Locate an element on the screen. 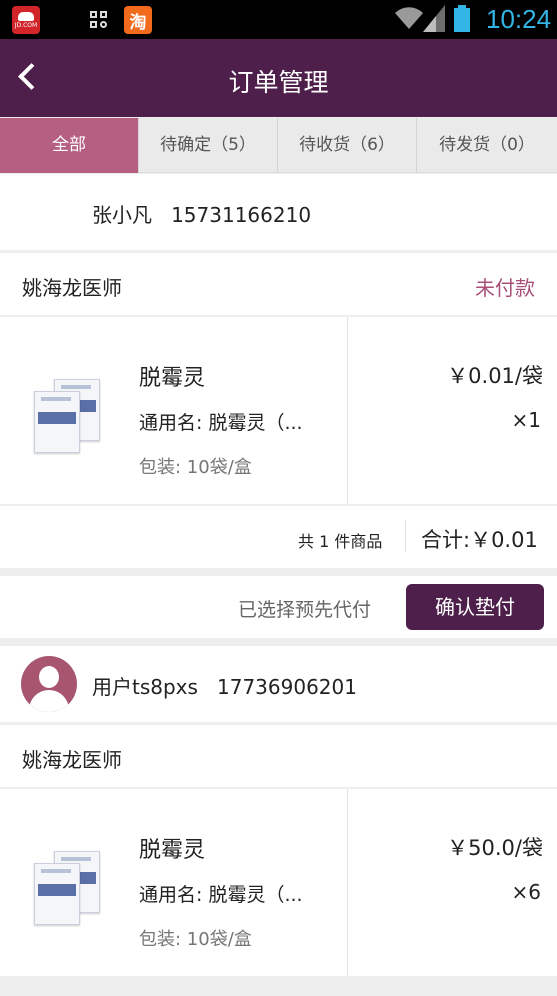 The height and width of the screenshot is (996, 557). avatar is located at coordinates (49, 684).